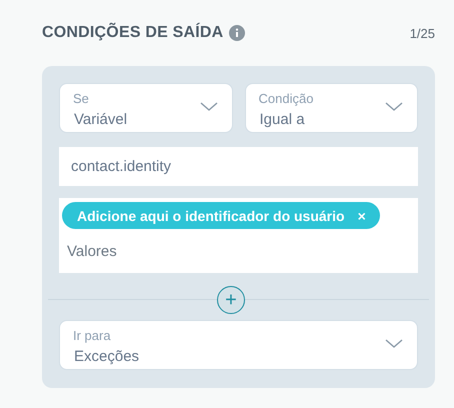 This screenshot has height=408, width=454. I want to click on dropdown: Se Variável, so click(145, 108).